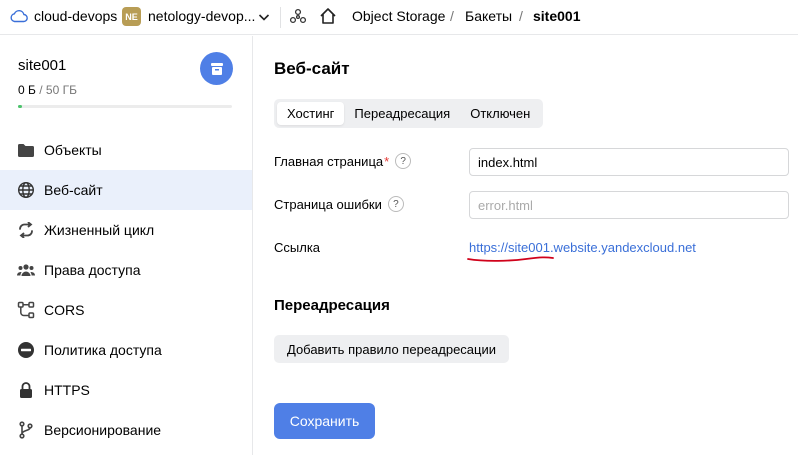 Image resolution: width=798 pixels, height=455 pixels. Describe the element at coordinates (26, 190) in the screenshot. I see `globe-icon` at that location.